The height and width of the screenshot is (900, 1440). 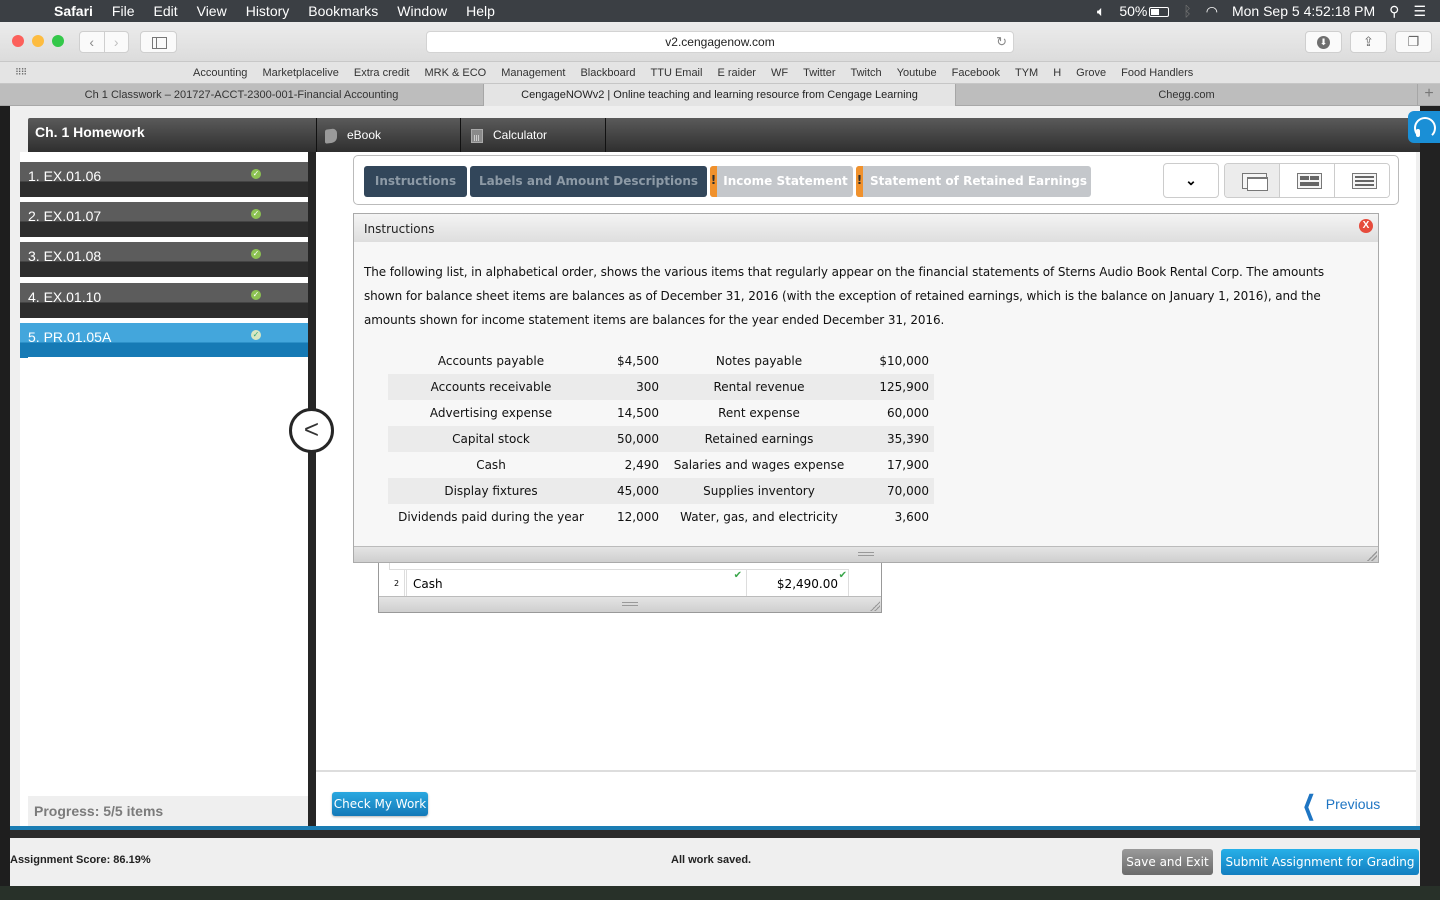 I want to click on battery-status: 50%, so click(x=1144, y=11).